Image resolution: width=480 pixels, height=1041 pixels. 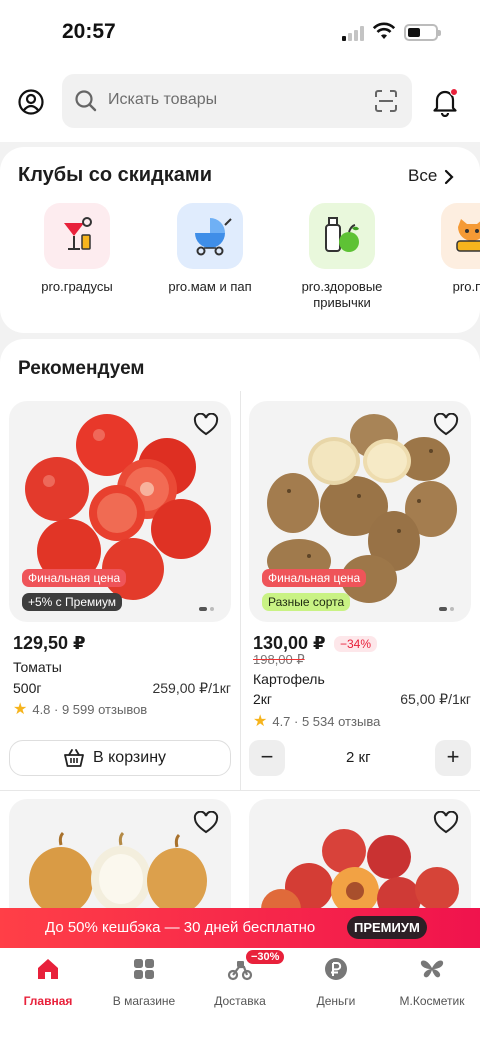 I want to click on add-to-cart-label: В корзину, so click(x=130, y=757).